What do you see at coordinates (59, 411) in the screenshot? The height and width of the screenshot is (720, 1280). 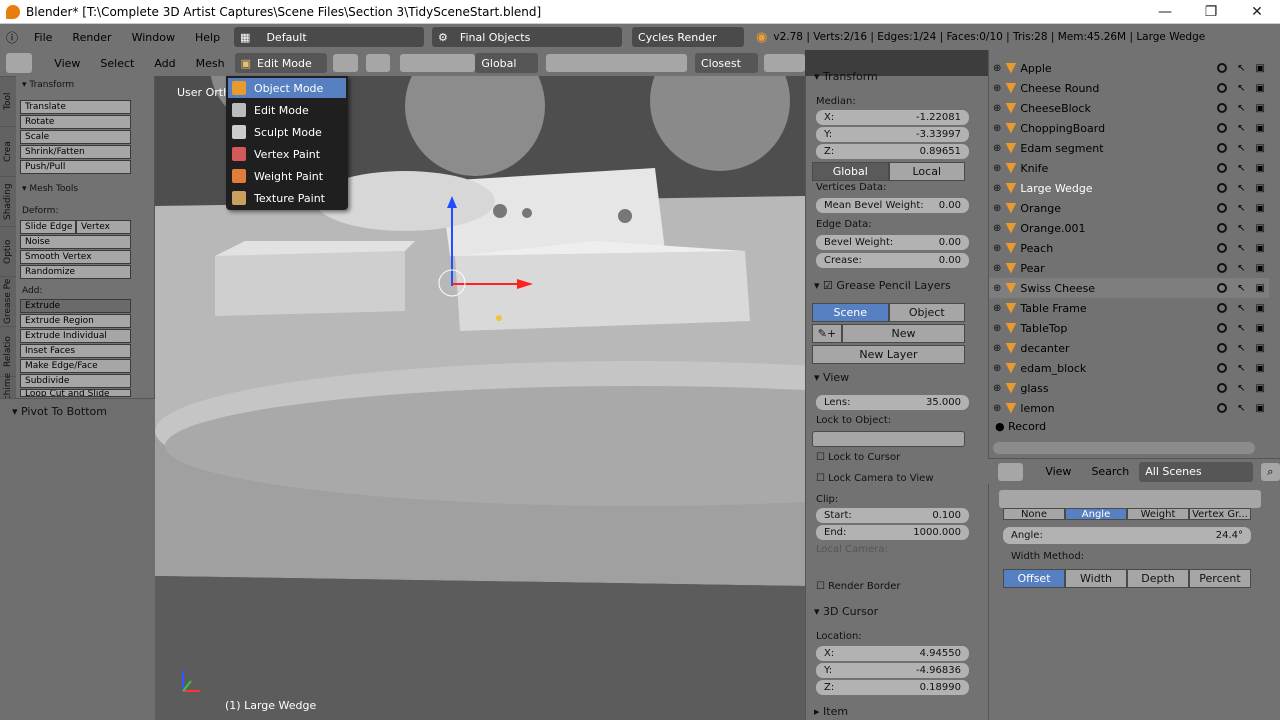 I see `operator-panel-title: ▾ Pivot To Bottom` at bounding box center [59, 411].